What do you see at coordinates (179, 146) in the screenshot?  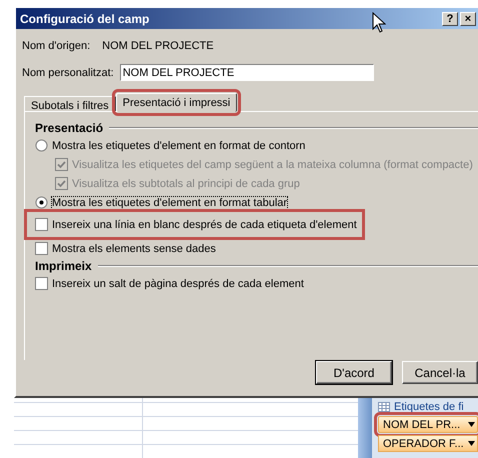 I see `option-label: Mostra les etiquetes d'element en format de contorn` at bounding box center [179, 146].